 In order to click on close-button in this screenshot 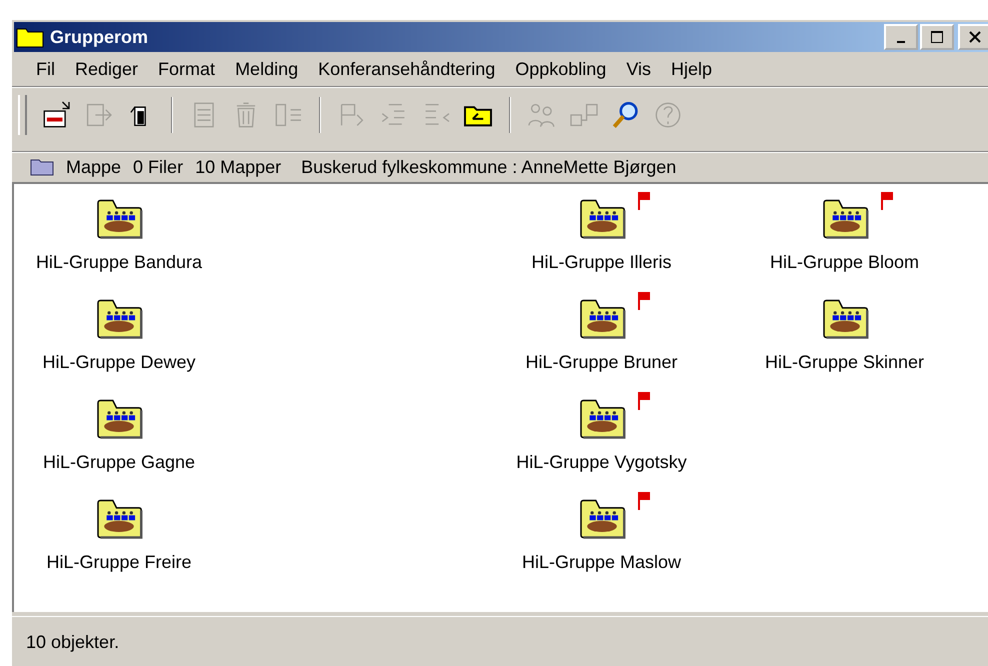, I will do `click(973, 37)`.